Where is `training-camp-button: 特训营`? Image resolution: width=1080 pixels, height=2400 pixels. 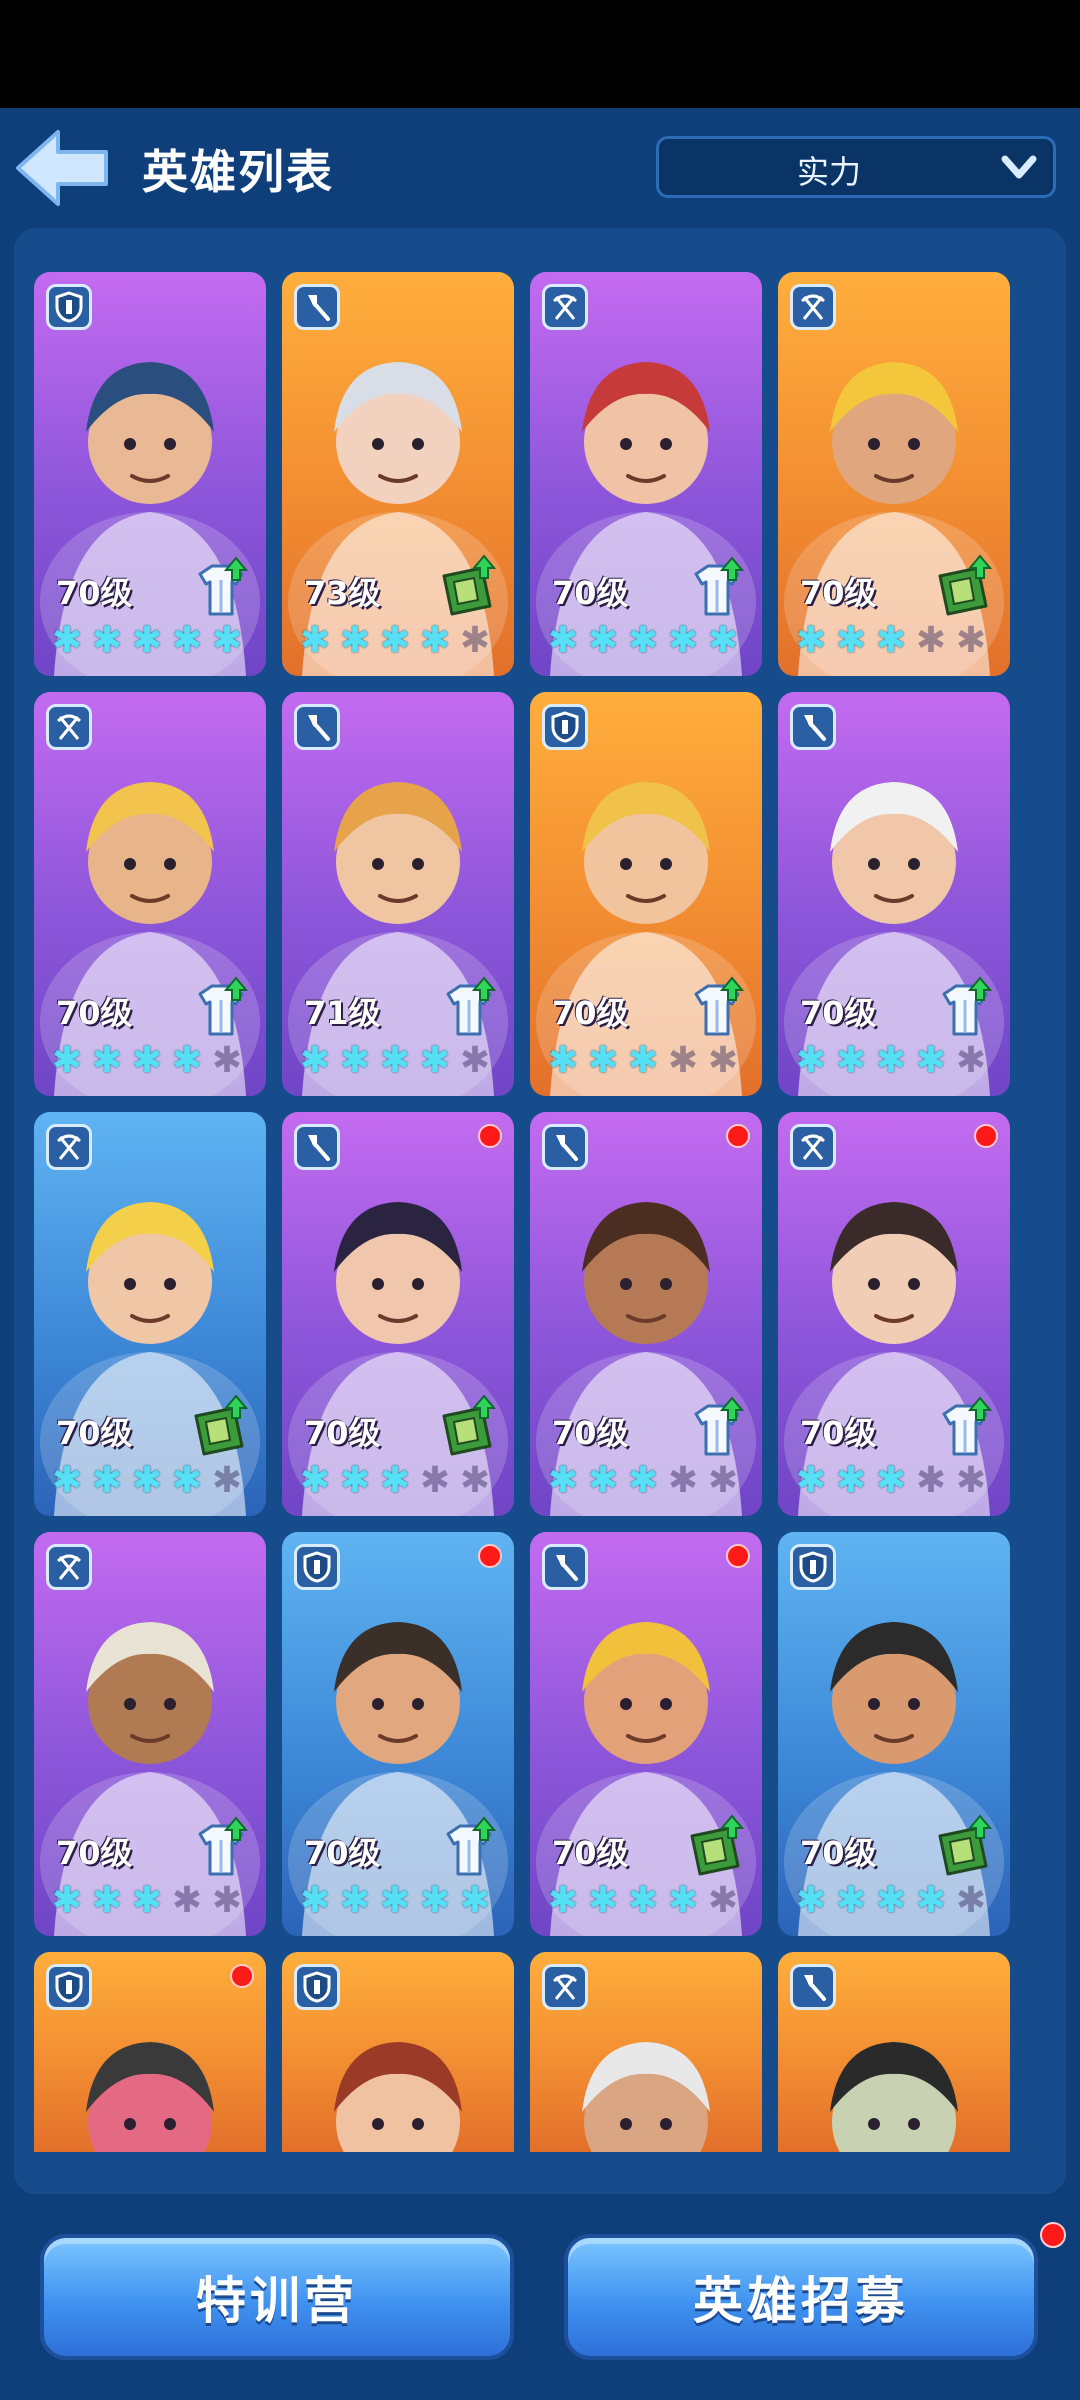 training-camp-button: 特训营 is located at coordinates (277, 2297).